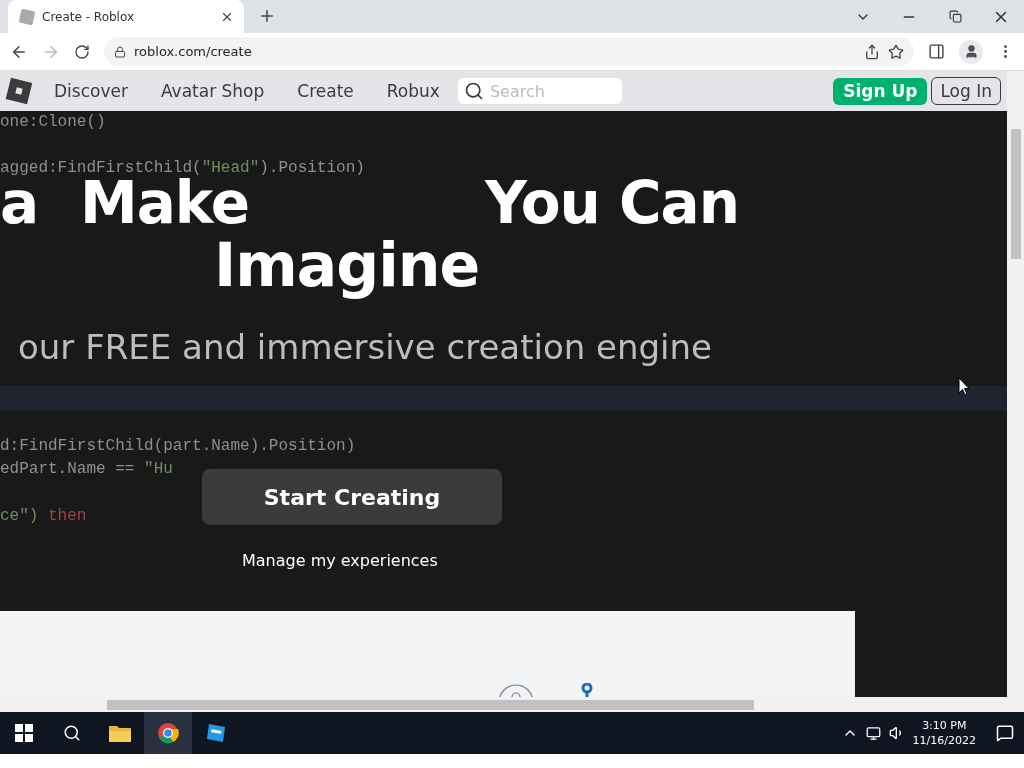 The image size is (1024, 768). I want to click on log-in-button: Log In, so click(966, 91).